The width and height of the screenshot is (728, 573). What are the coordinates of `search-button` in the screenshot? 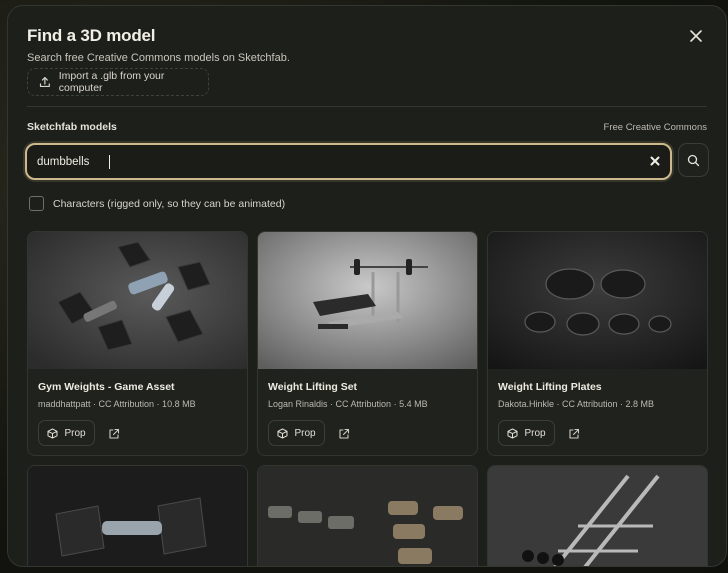 It's located at (693, 160).